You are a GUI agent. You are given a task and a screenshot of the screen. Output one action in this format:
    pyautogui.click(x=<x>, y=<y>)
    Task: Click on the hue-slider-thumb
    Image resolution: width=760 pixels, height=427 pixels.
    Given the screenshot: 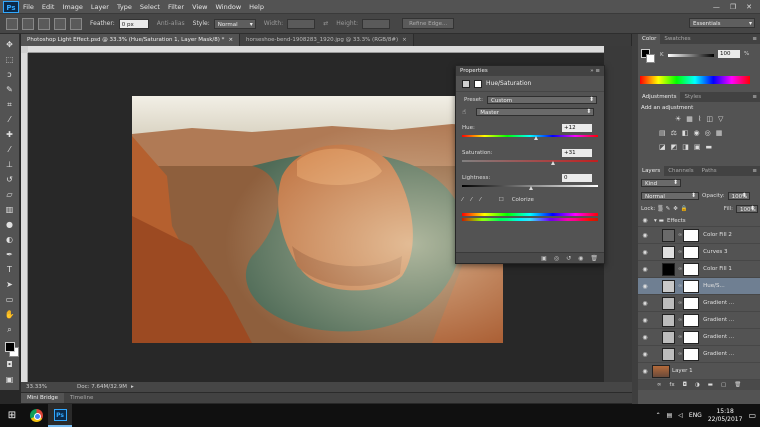 What is the action you would take?
    pyautogui.click(x=536, y=138)
    